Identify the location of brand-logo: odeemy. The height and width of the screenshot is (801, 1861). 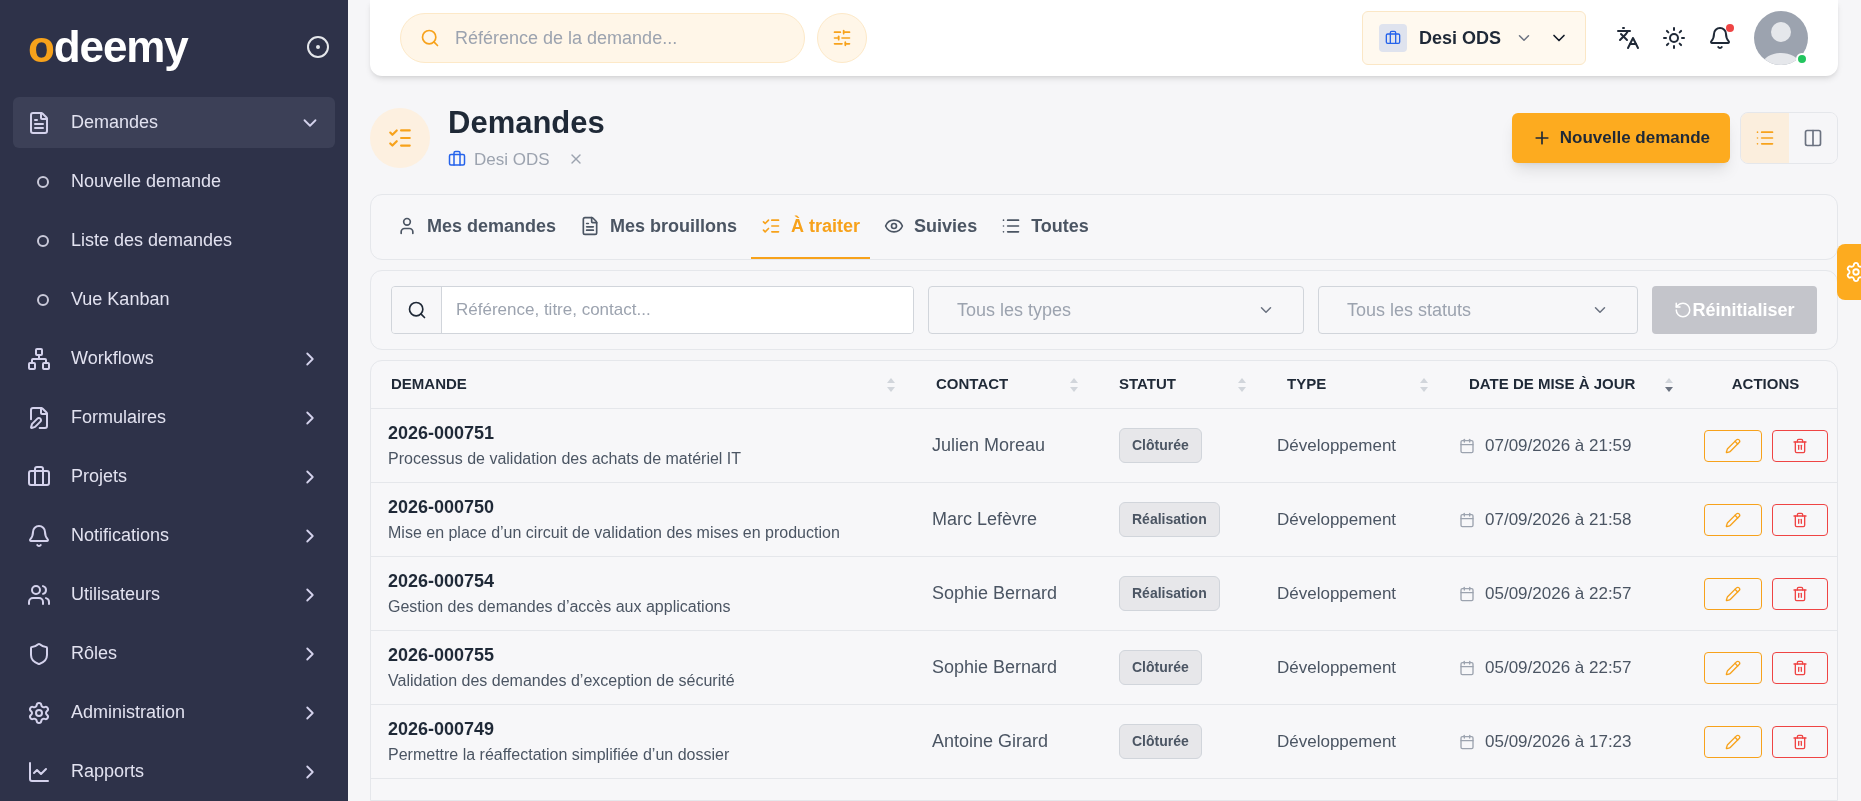
(108, 46).